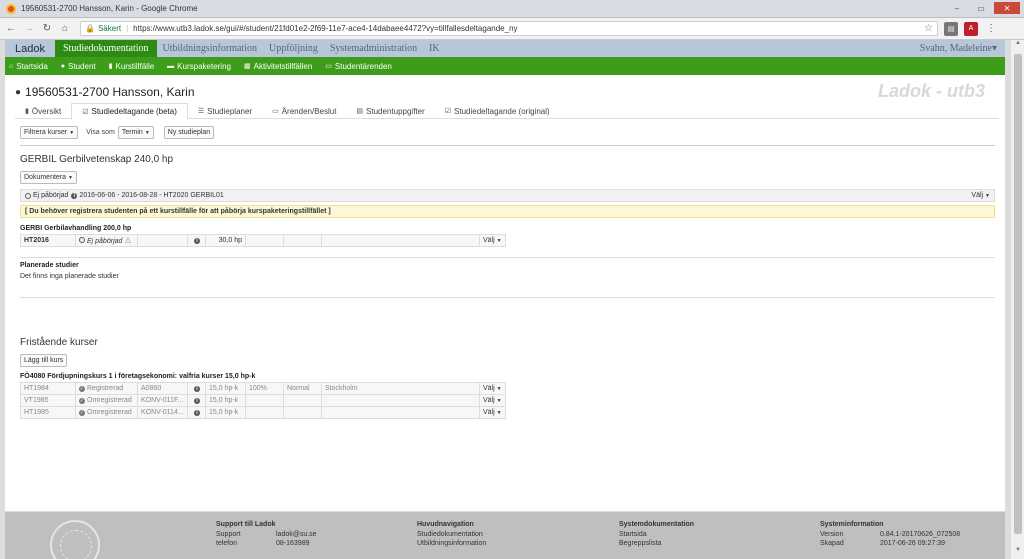 This screenshot has width=1024, height=559. What do you see at coordinates (225, 240) in the screenshot?
I see `credits-cell: 30,0 hp` at bounding box center [225, 240].